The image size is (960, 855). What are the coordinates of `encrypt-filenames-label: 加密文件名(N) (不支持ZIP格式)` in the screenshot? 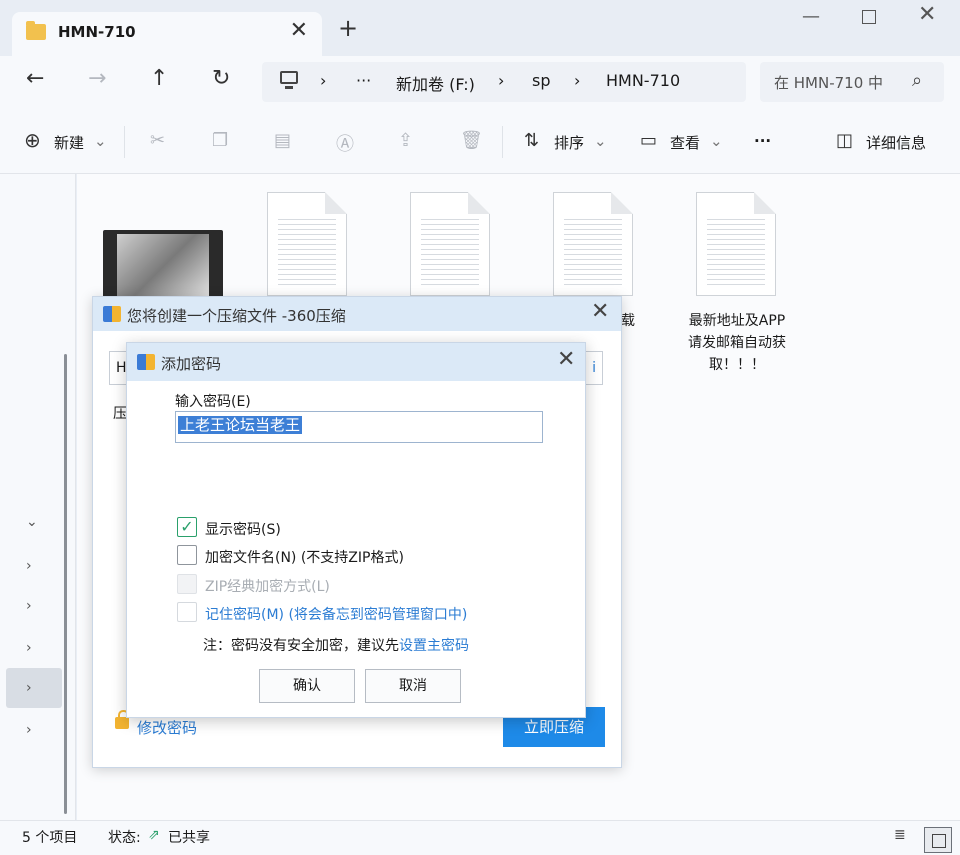 It's located at (304, 558).